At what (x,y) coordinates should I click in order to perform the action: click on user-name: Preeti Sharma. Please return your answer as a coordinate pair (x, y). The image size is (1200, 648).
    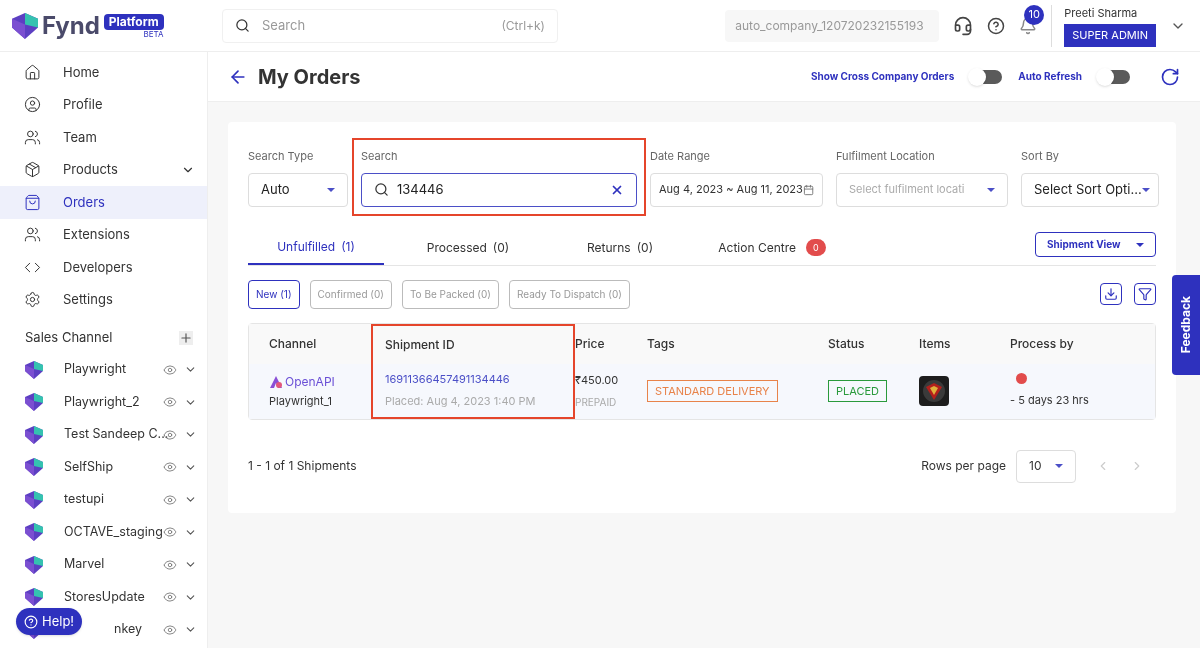
    Looking at the image, I should click on (1101, 12).